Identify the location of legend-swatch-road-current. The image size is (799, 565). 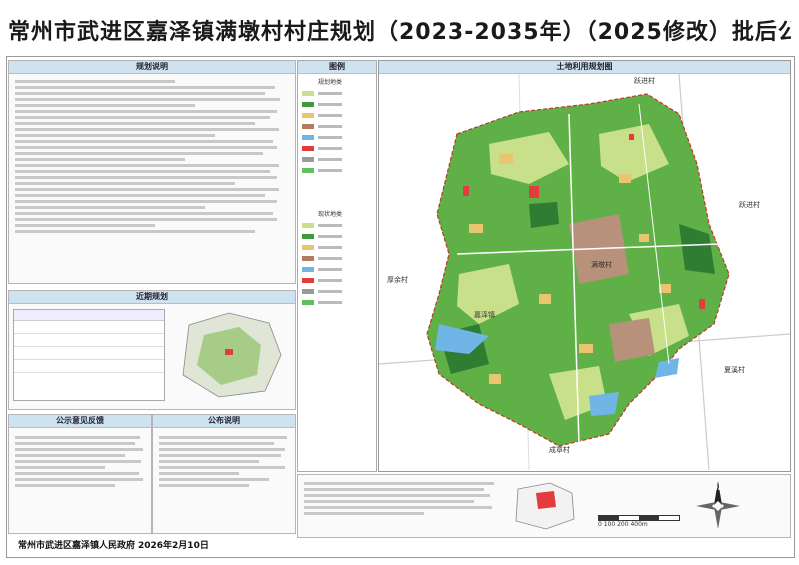
(308, 291).